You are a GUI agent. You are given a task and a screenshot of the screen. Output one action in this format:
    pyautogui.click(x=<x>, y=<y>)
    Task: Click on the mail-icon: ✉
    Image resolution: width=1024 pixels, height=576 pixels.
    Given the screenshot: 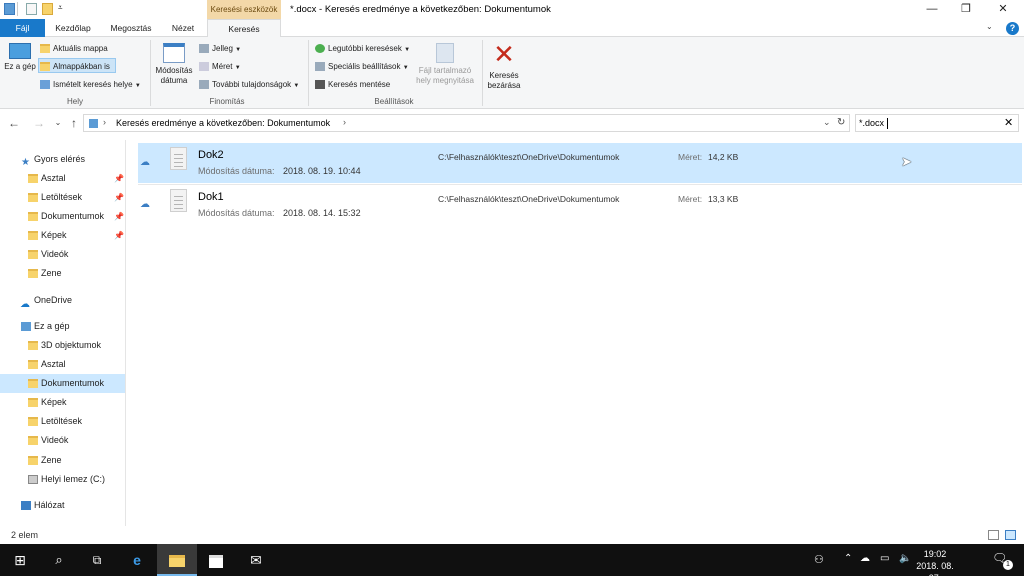 What is the action you would take?
    pyautogui.click(x=256, y=560)
    